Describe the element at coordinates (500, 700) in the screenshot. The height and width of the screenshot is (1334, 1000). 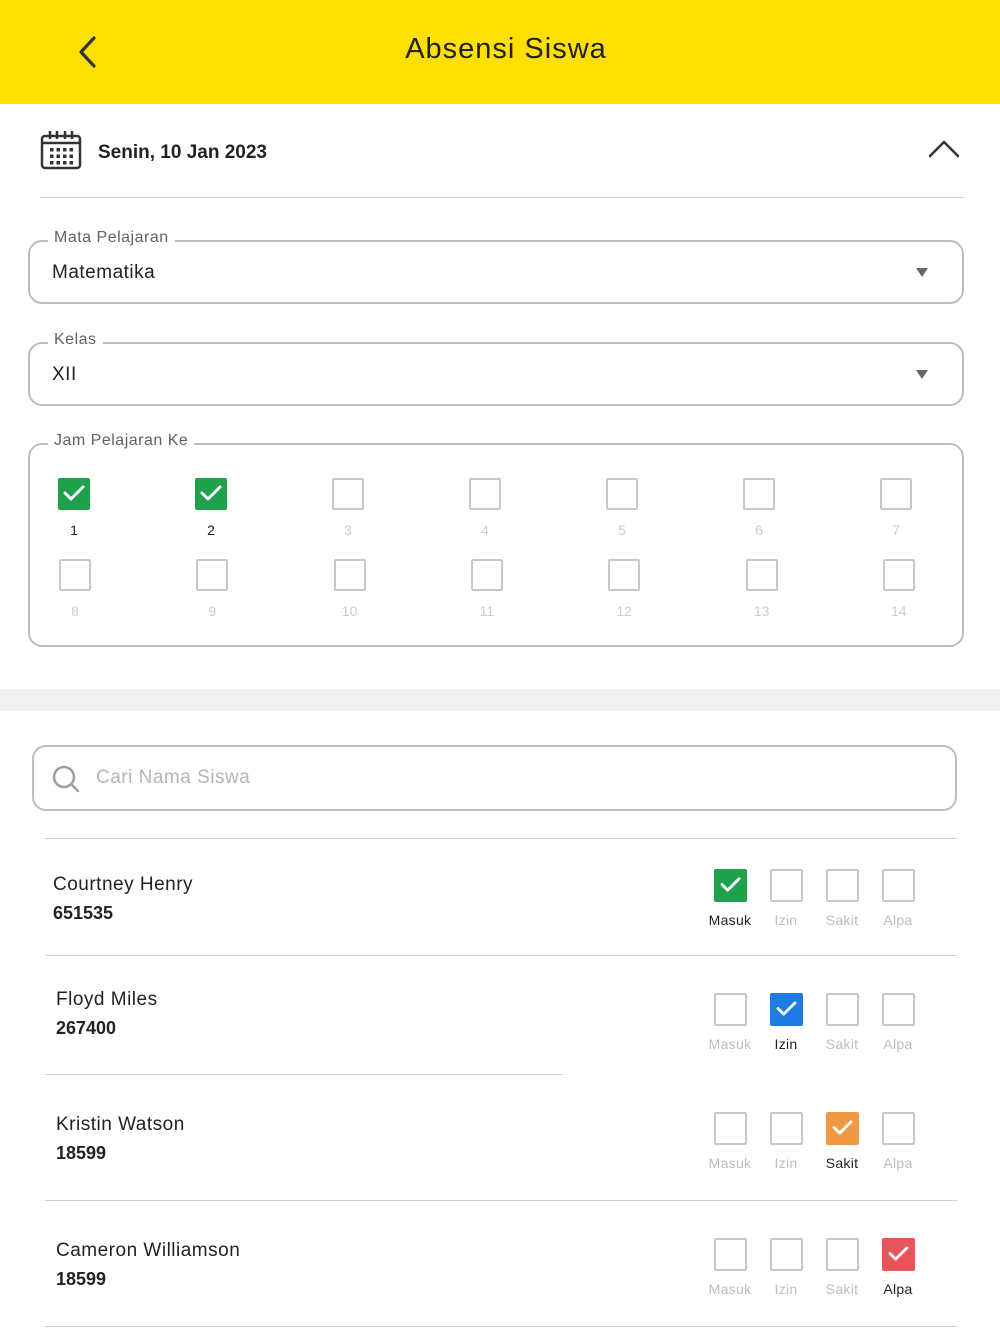
I see `section-divider` at that location.